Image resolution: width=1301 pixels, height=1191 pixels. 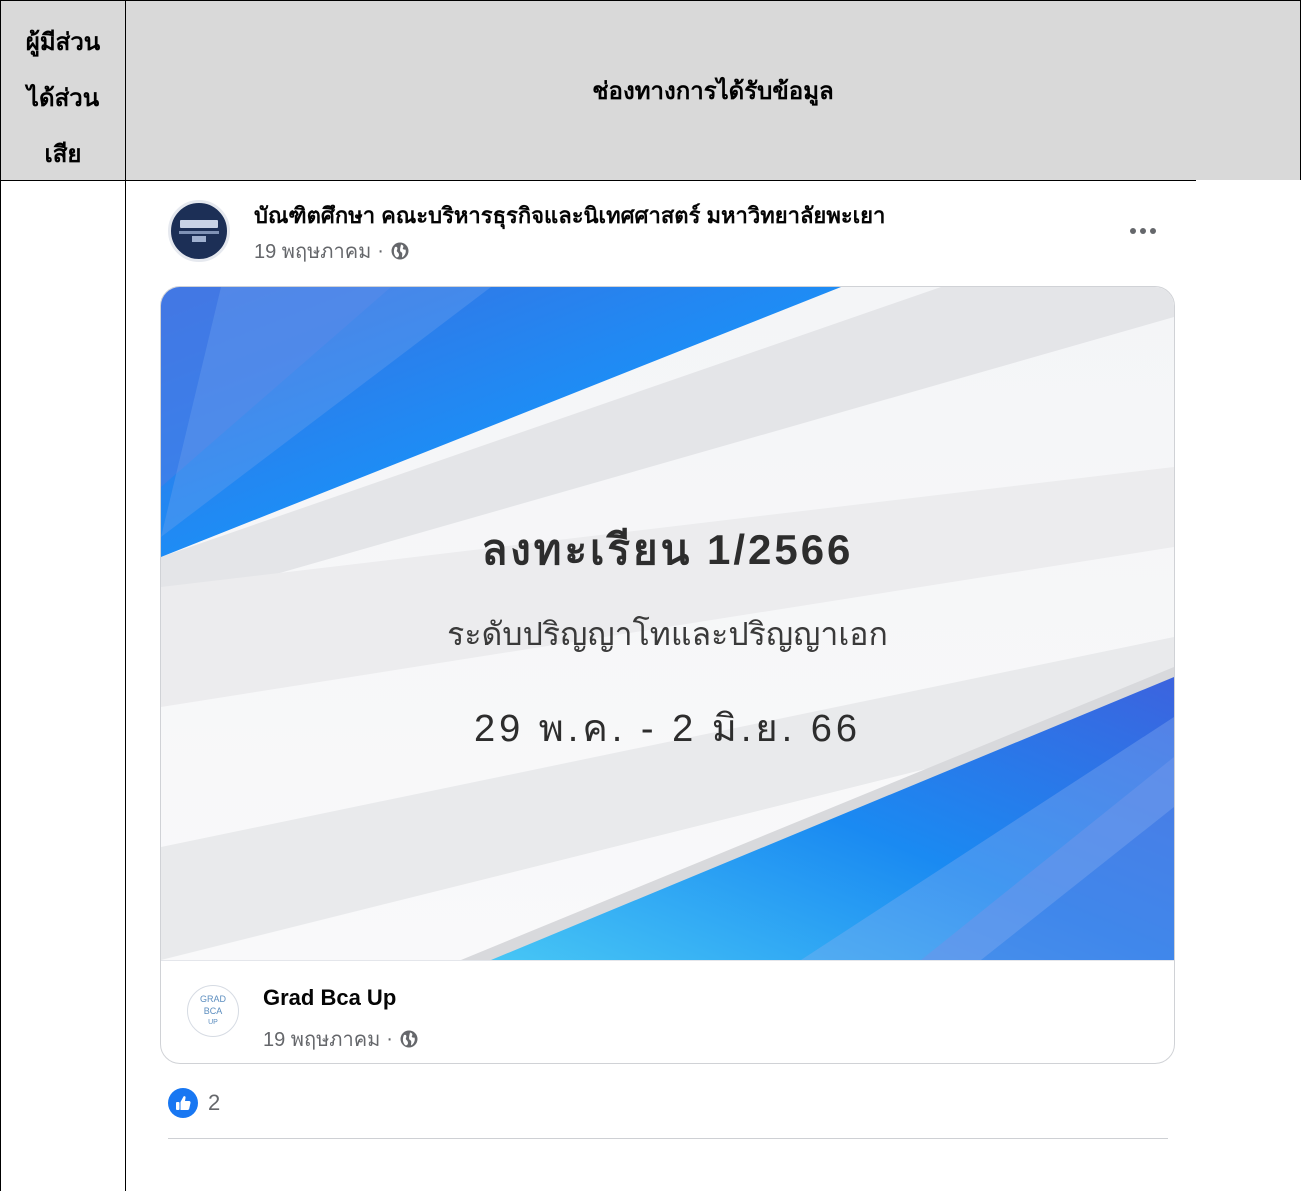 I want to click on more-options-icon, so click(x=1133, y=231).